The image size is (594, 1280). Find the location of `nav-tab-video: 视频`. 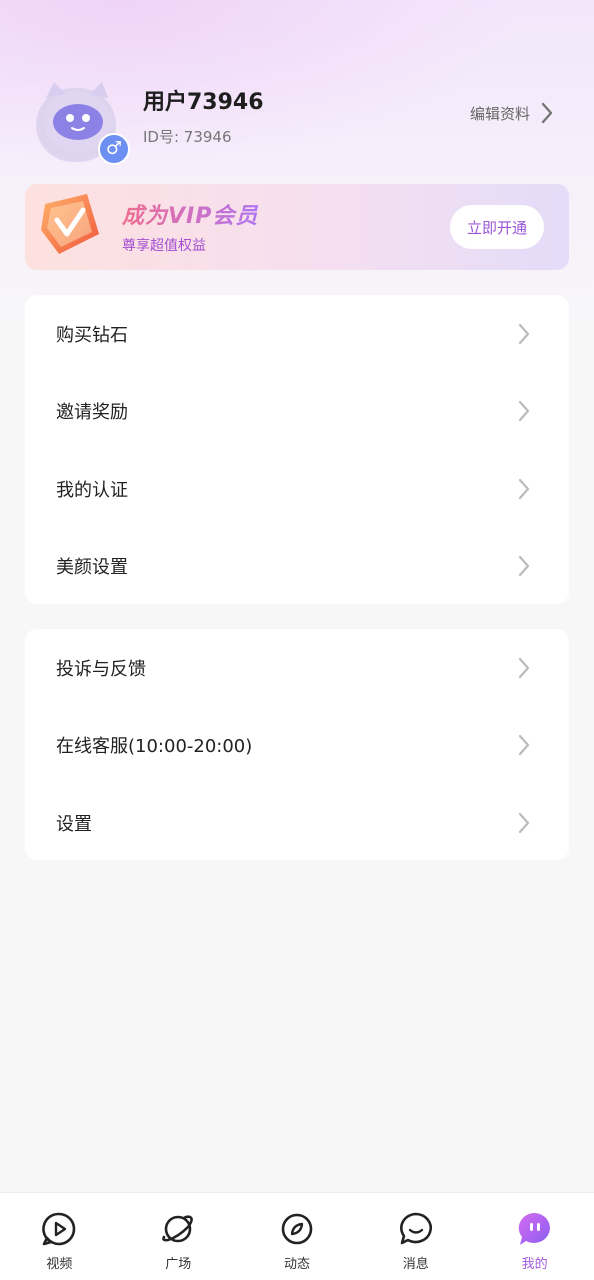

nav-tab-video: 视频 is located at coordinates (59, 1236).